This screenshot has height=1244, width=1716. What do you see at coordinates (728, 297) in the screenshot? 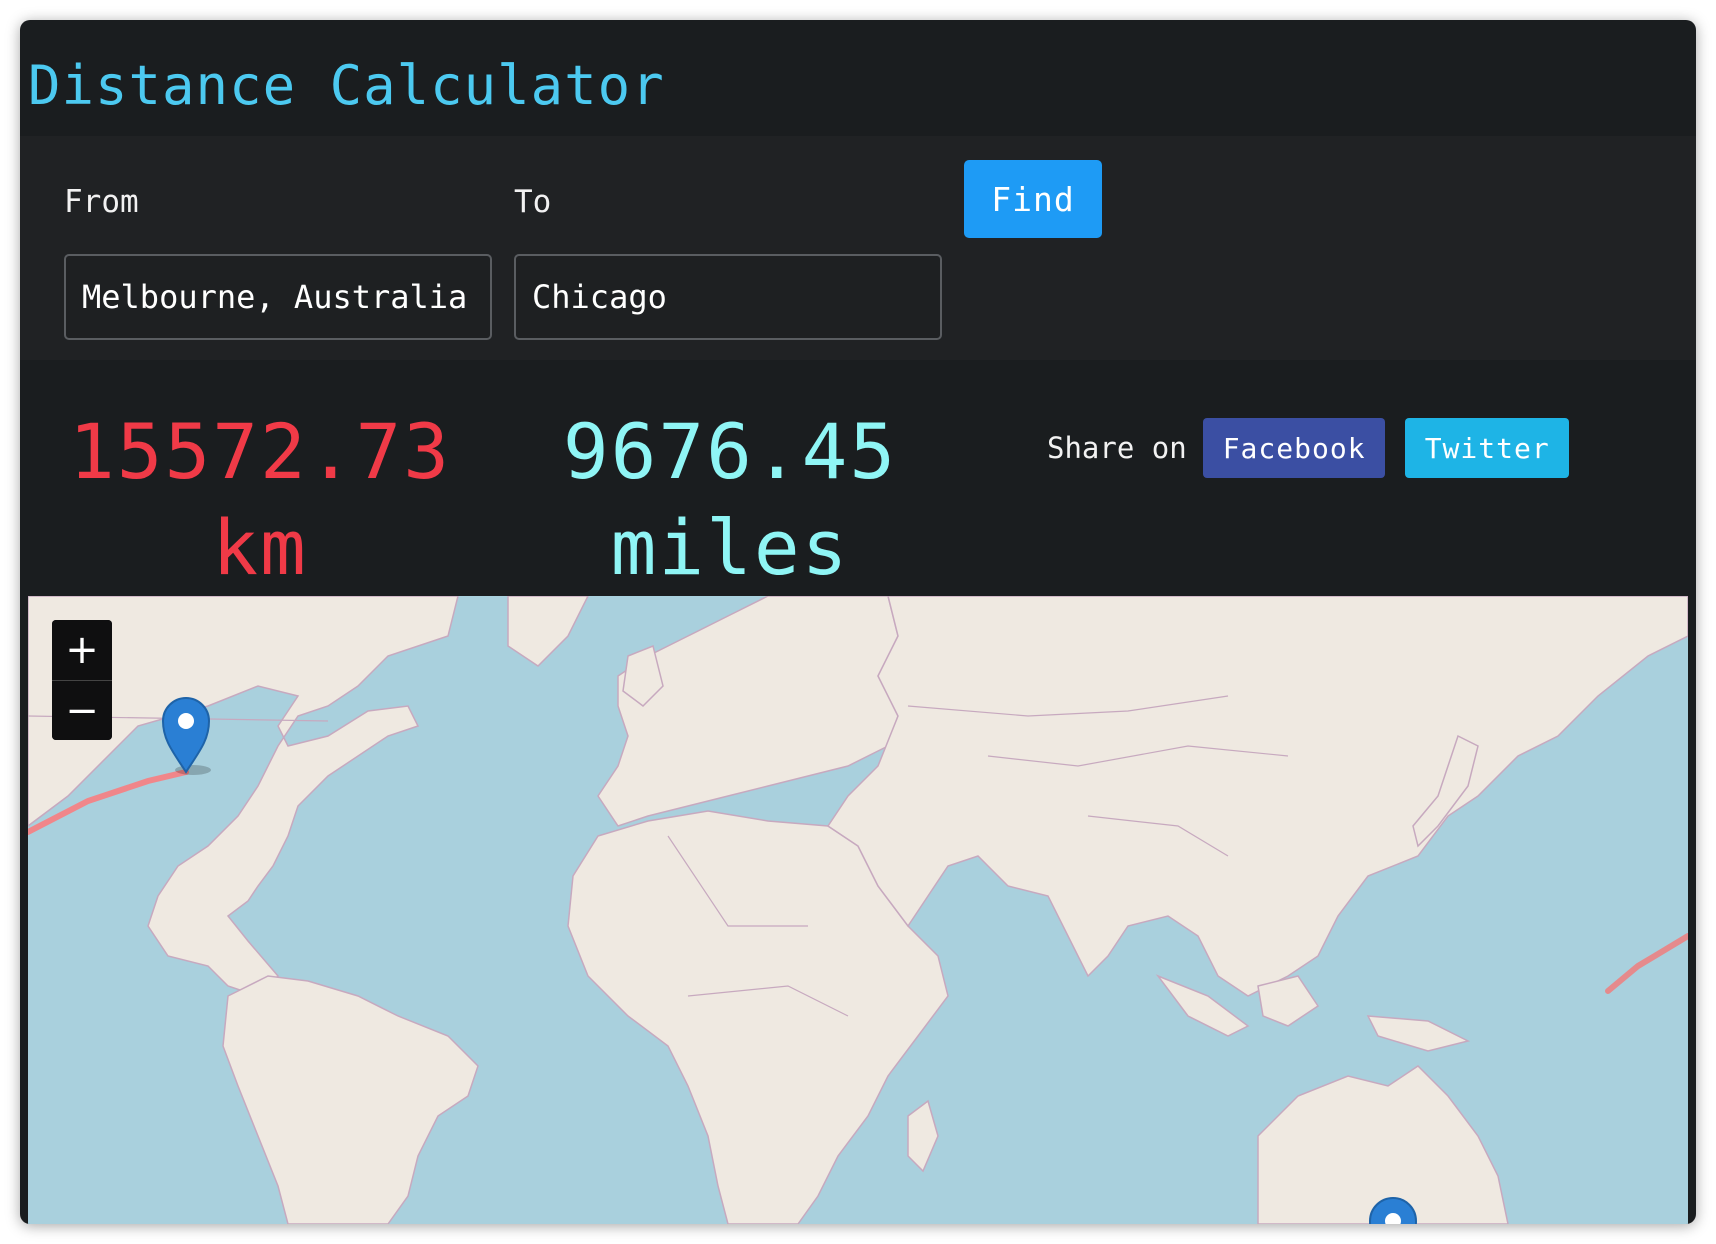
I see `to-input` at bounding box center [728, 297].